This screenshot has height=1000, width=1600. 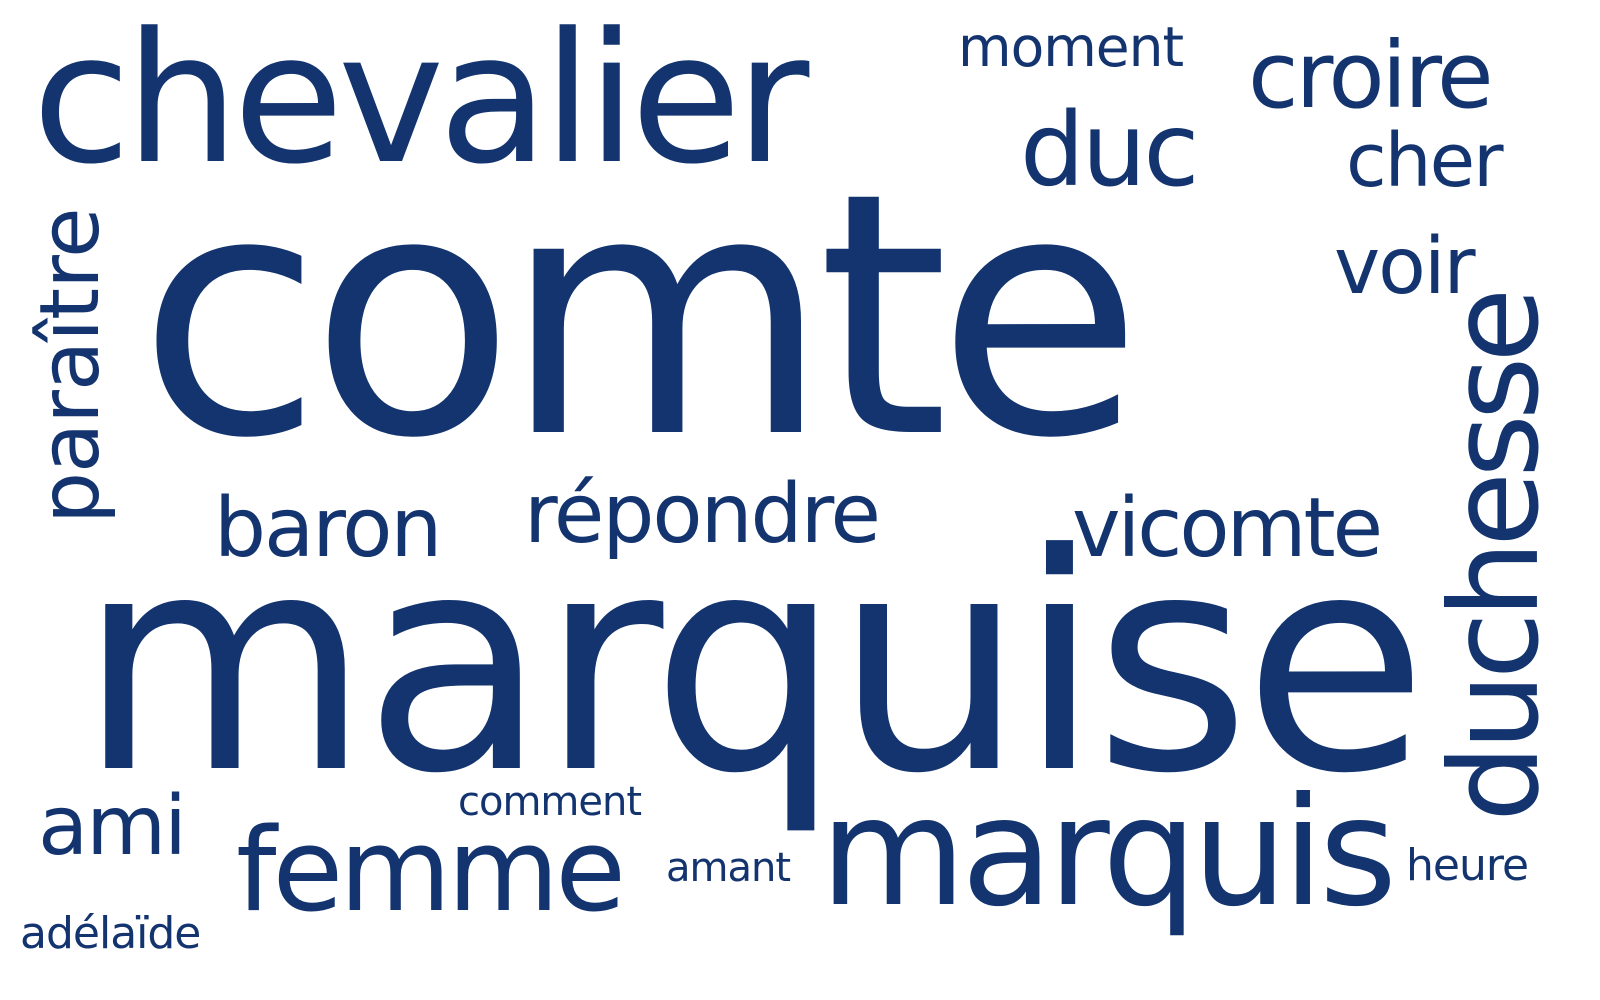 What do you see at coordinates (550, 802) in the screenshot?
I see `word-comment: comment` at bounding box center [550, 802].